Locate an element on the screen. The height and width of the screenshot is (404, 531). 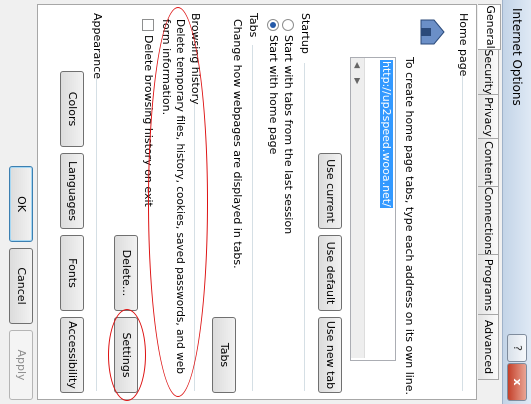
home-page-group-label: Home page is located at coordinates (463, 45).